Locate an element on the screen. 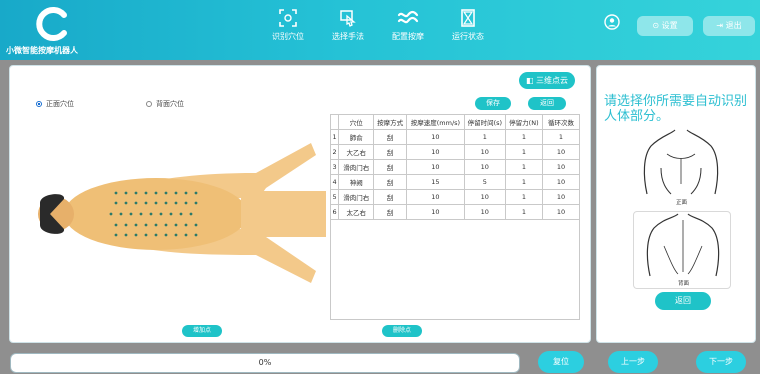 This screenshot has height=374, width=760. nav-label: 识别穴位 is located at coordinates (288, 36).